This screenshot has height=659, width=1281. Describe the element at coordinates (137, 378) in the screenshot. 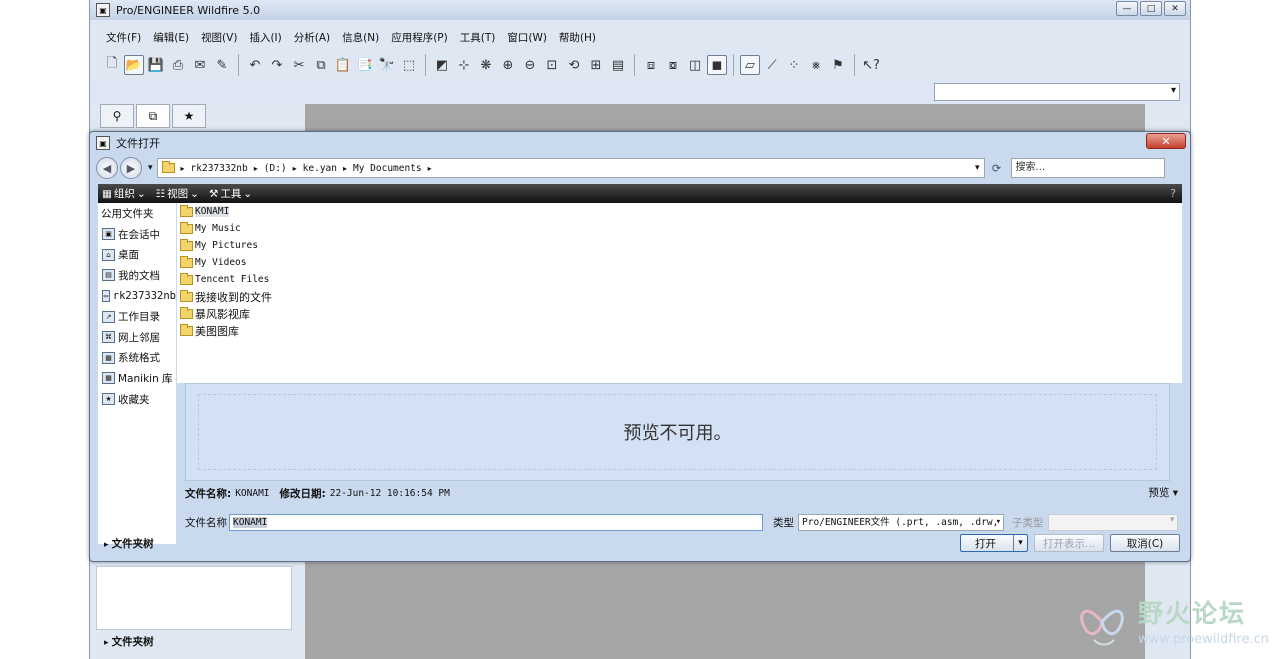

I see `place-manikin-library: ▦ Manikin 库` at that location.